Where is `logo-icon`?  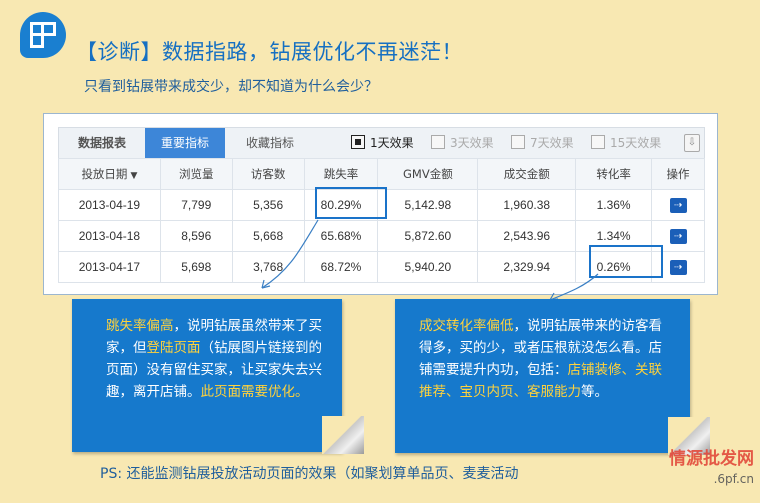
logo-icon is located at coordinates (43, 35).